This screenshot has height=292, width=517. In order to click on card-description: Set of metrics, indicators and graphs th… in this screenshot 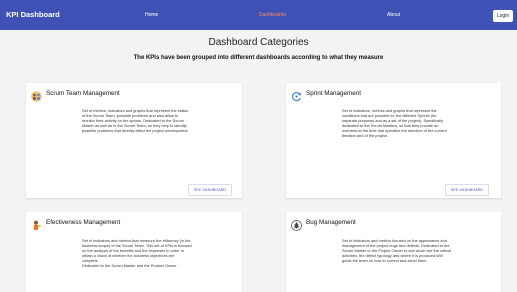, I will do `click(135, 120)`.